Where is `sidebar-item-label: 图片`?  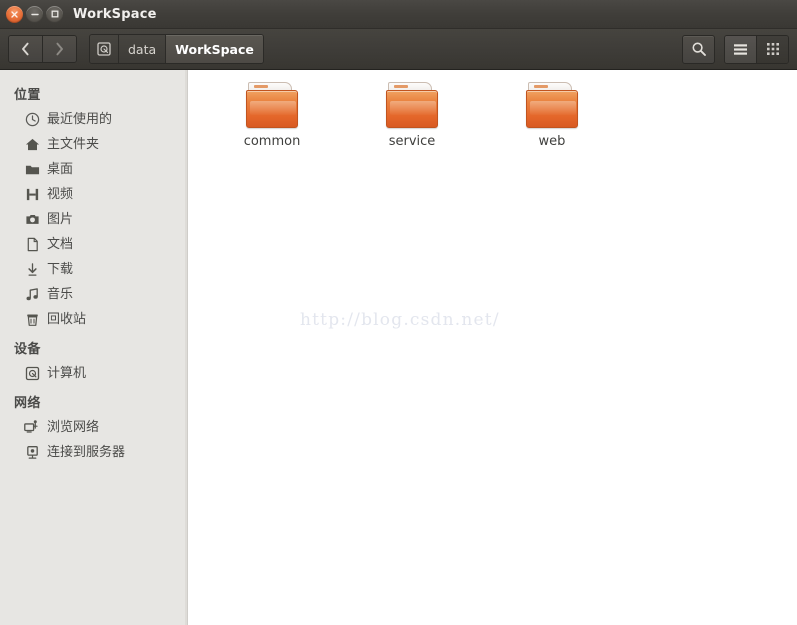 sidebar-item-label: 图片 is located at coordinates (60, 219).